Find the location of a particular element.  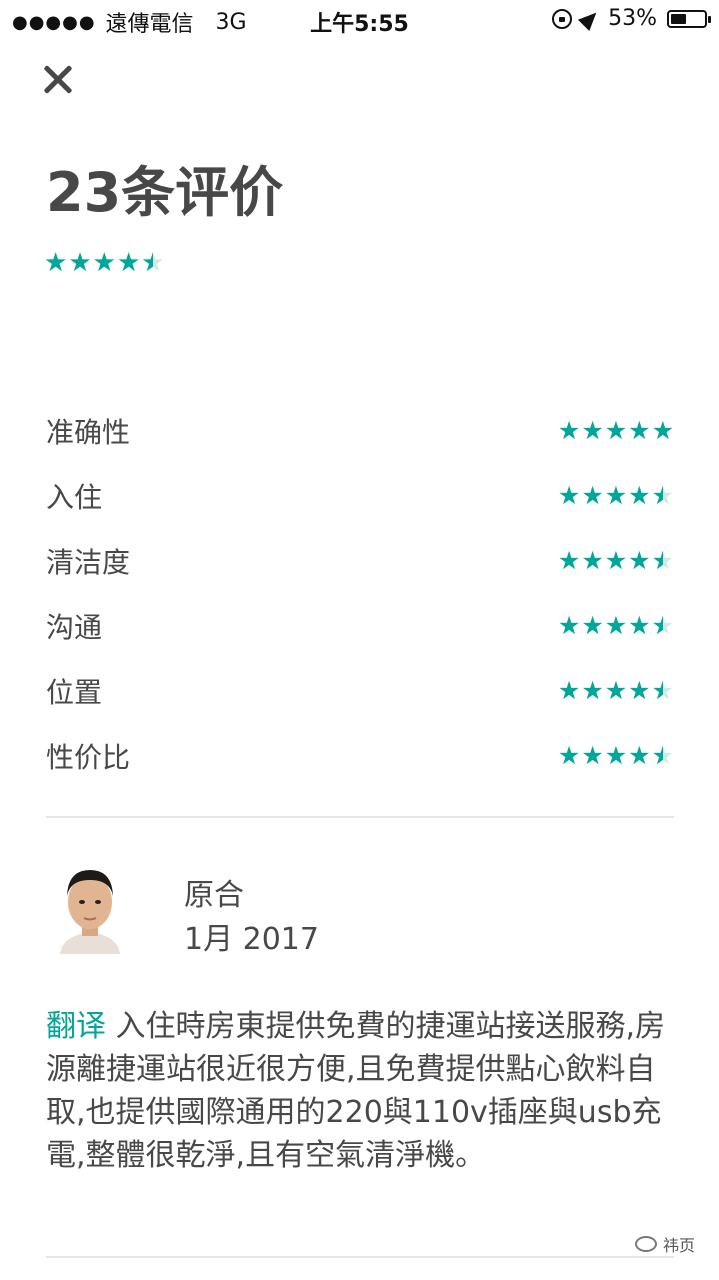

rating-row-location: 位置 ★★★★★★★★★★ is located at coordinates (360, 690).